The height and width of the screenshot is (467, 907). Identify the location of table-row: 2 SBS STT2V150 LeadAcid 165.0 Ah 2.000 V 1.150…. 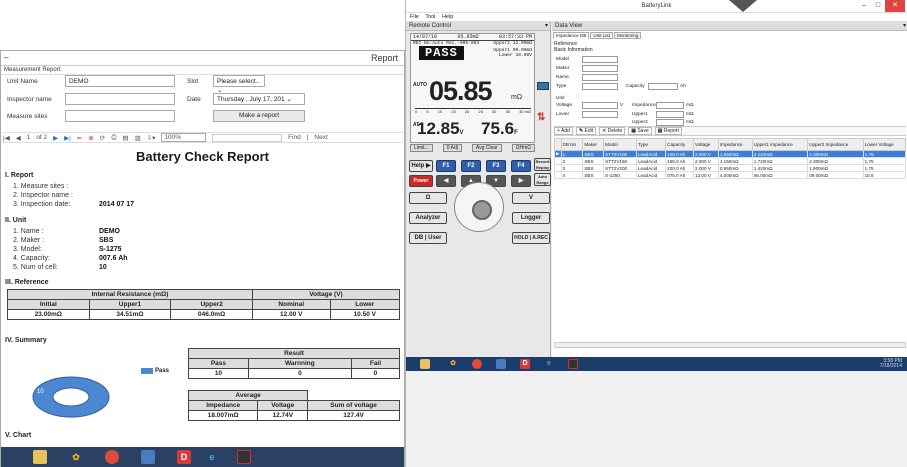
(730, 161).